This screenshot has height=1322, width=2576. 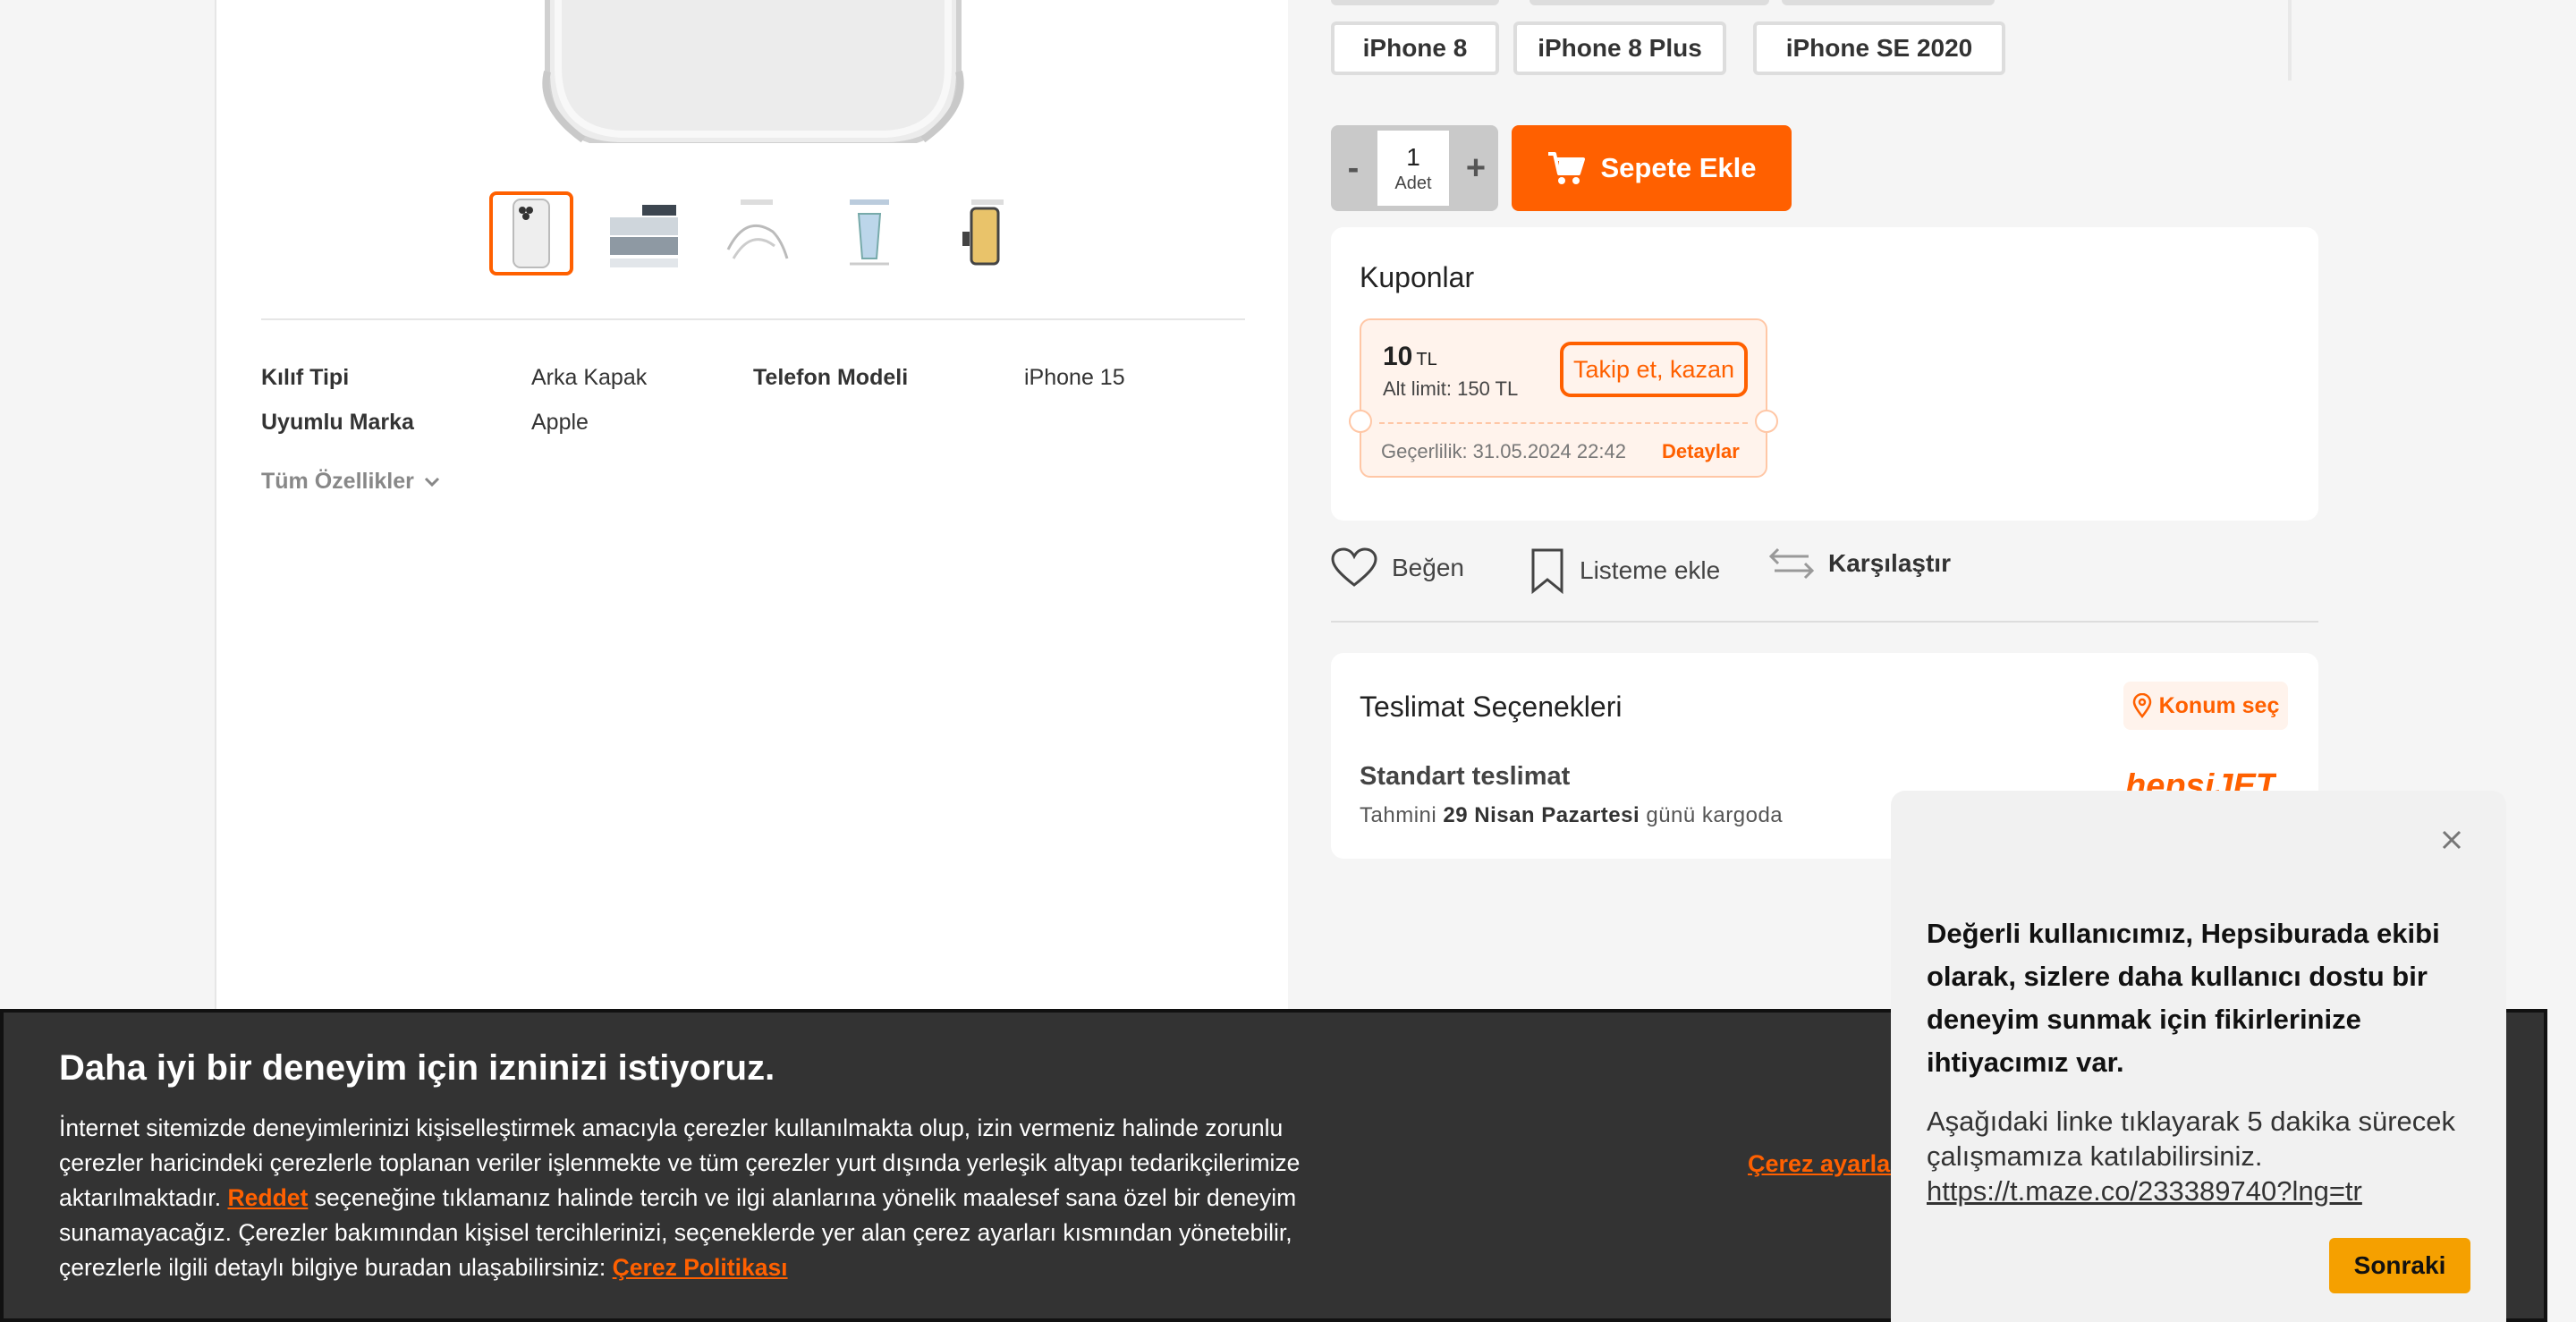 I want to click on variant-iphone-8-plus: iPhone 8 Plus, so click(x=1619, y=48).